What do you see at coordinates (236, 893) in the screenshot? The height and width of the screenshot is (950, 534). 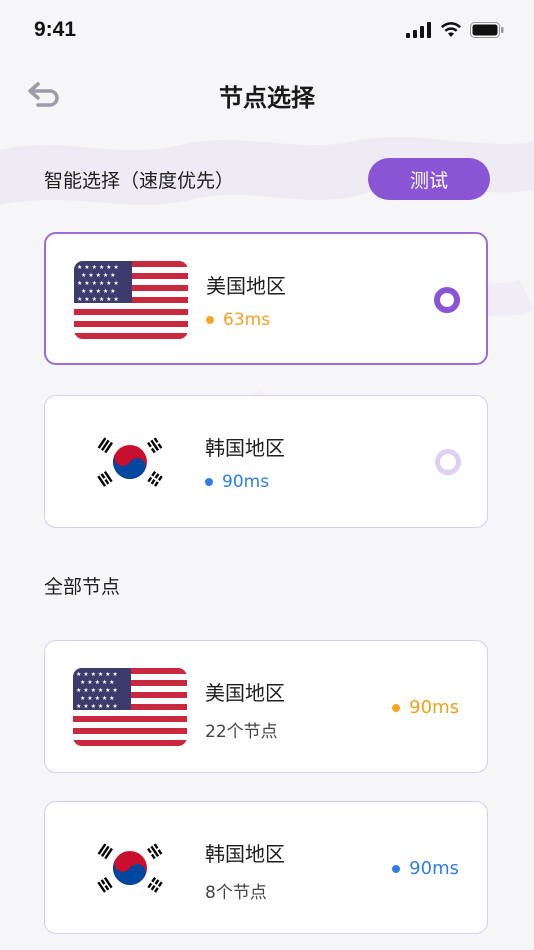 I see `node-count: 8个节点` at bounding box center [236, 893].